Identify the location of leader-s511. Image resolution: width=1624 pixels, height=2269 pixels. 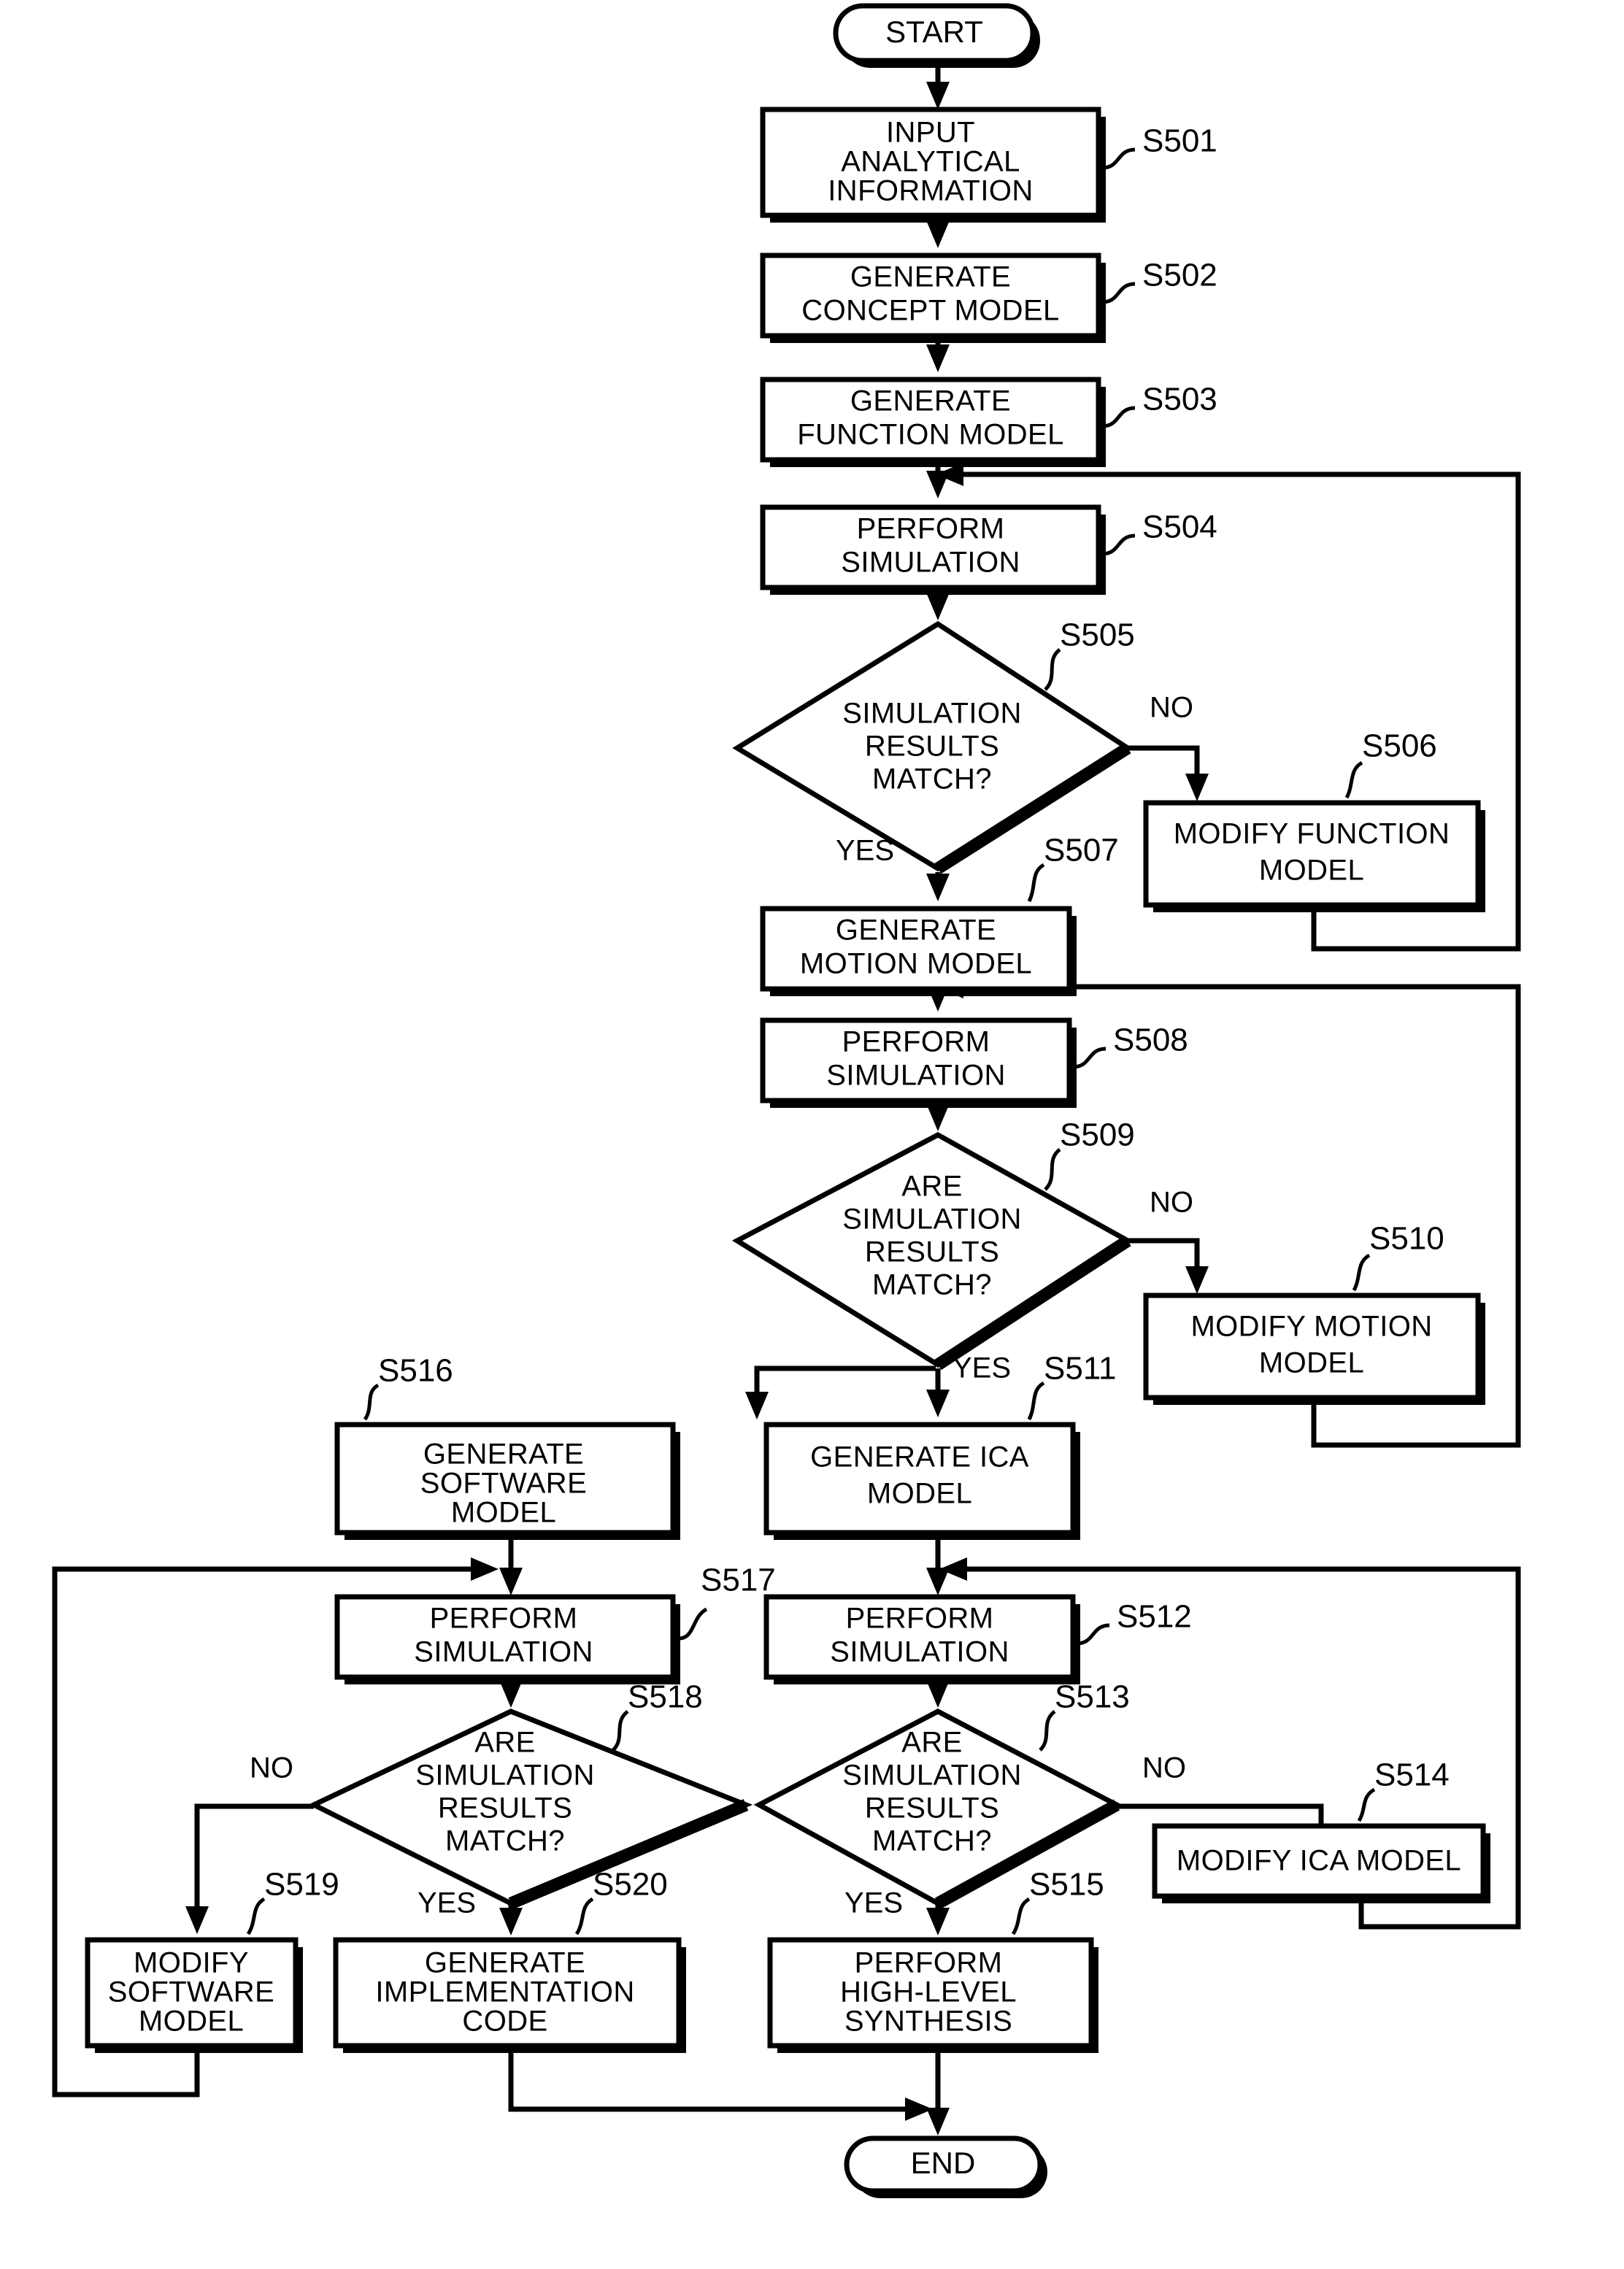
(1036, 1401).